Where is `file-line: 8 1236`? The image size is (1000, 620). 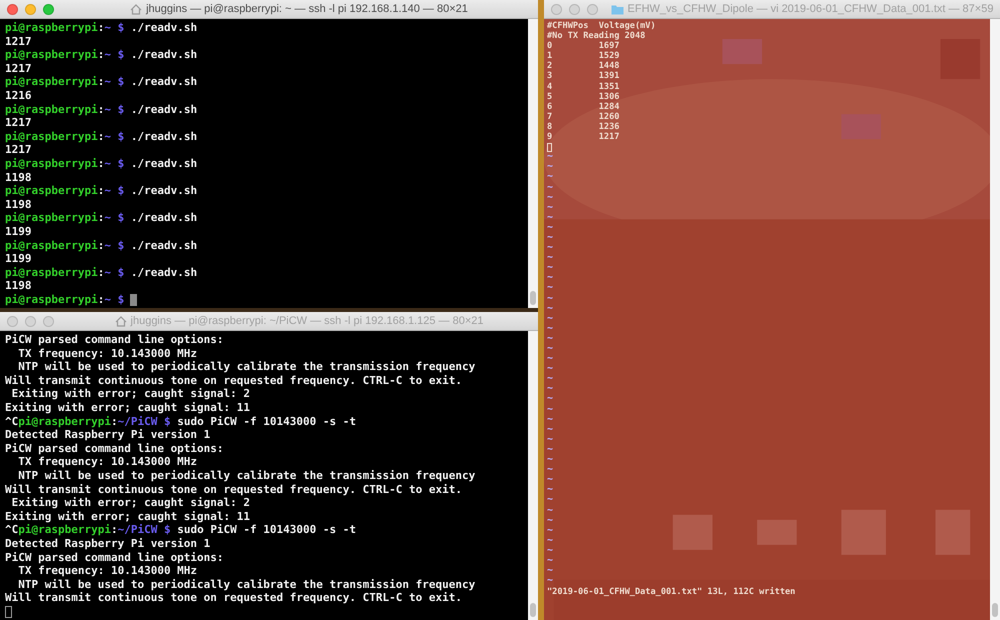 file-line: 8 1236 is located at coordinates (583, 127).